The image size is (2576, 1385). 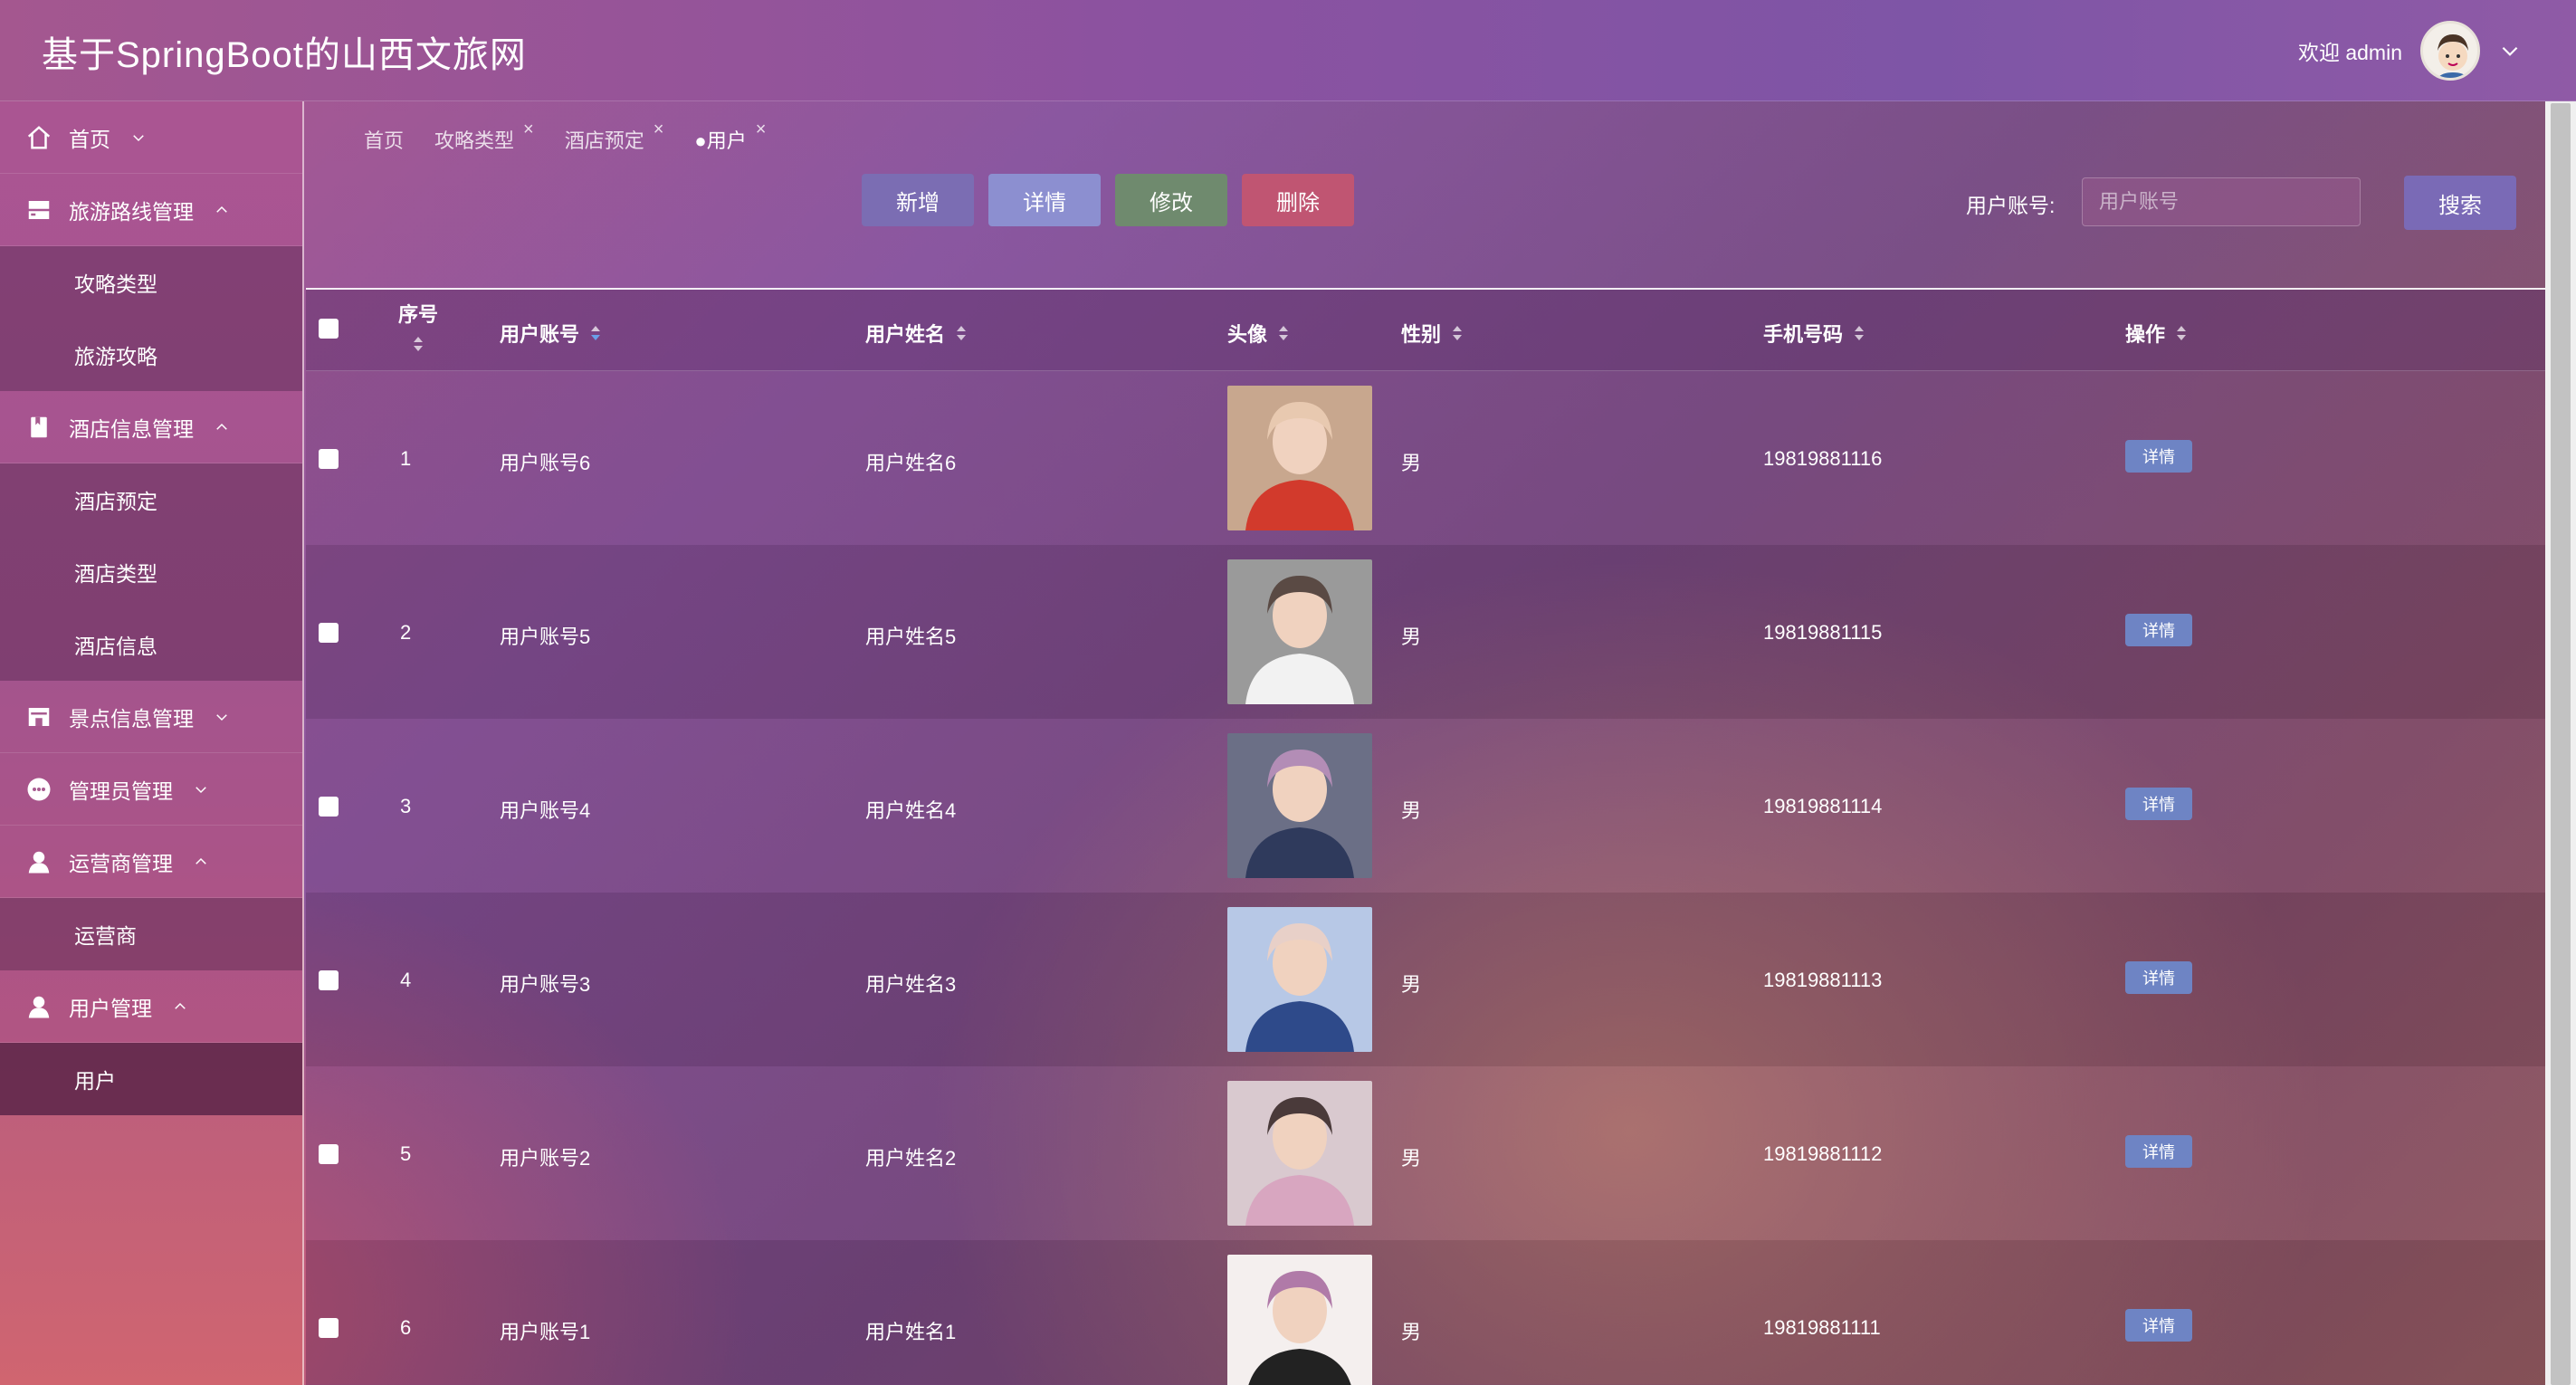 What do you see at coordinates (484, 136) in the screenshot?
I see `tab-strategy-type: 攻略类型 ×` at bounding box center [484, 136].